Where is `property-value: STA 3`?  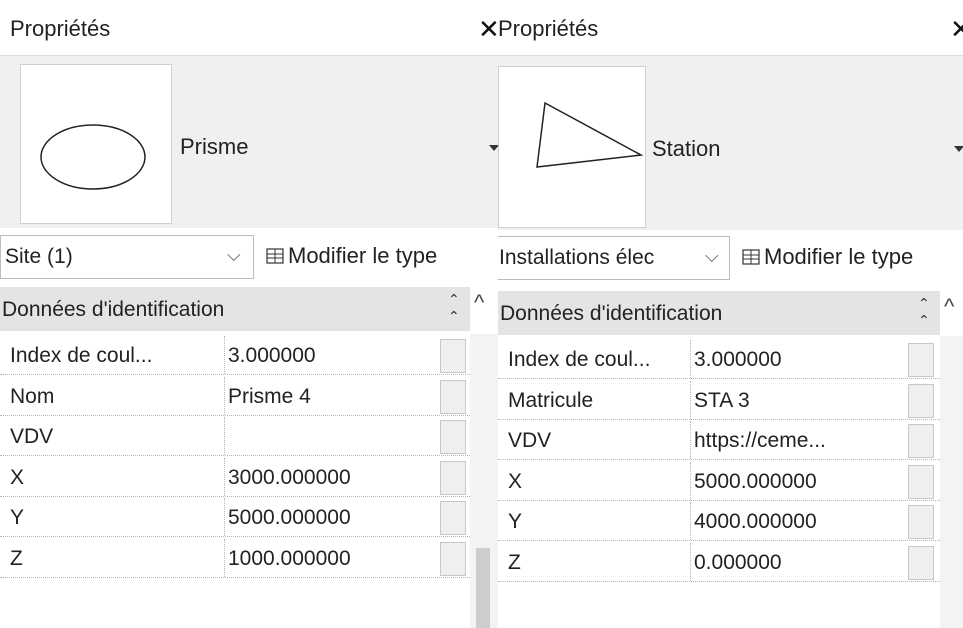 property-value: STA 3 is located at coordinates (799, 401).